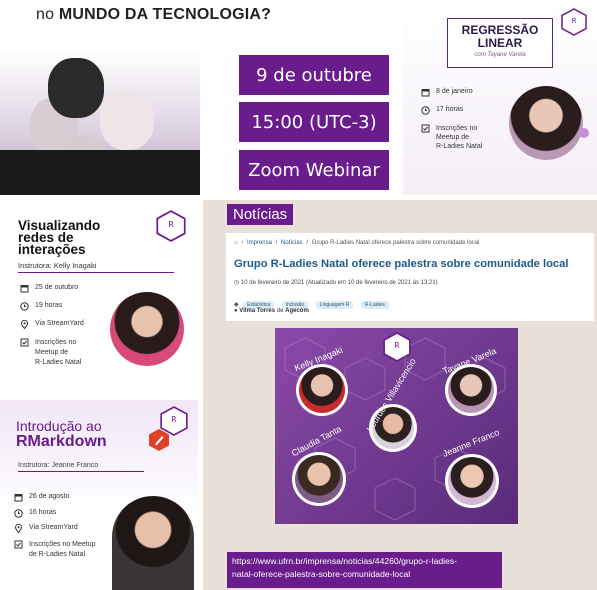 The height and width of the screenshot is (590, 597). I want to click on group-photo, so click(100, 122).